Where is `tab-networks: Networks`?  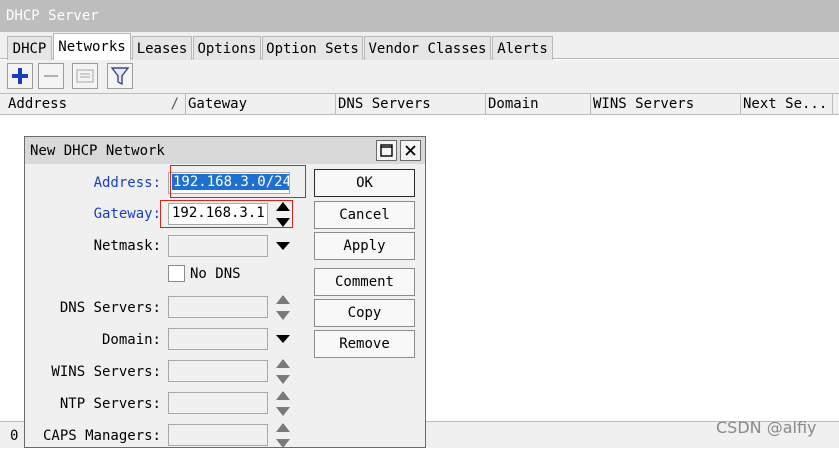
tab-networks: Networks is located at coordinates (92, 46).